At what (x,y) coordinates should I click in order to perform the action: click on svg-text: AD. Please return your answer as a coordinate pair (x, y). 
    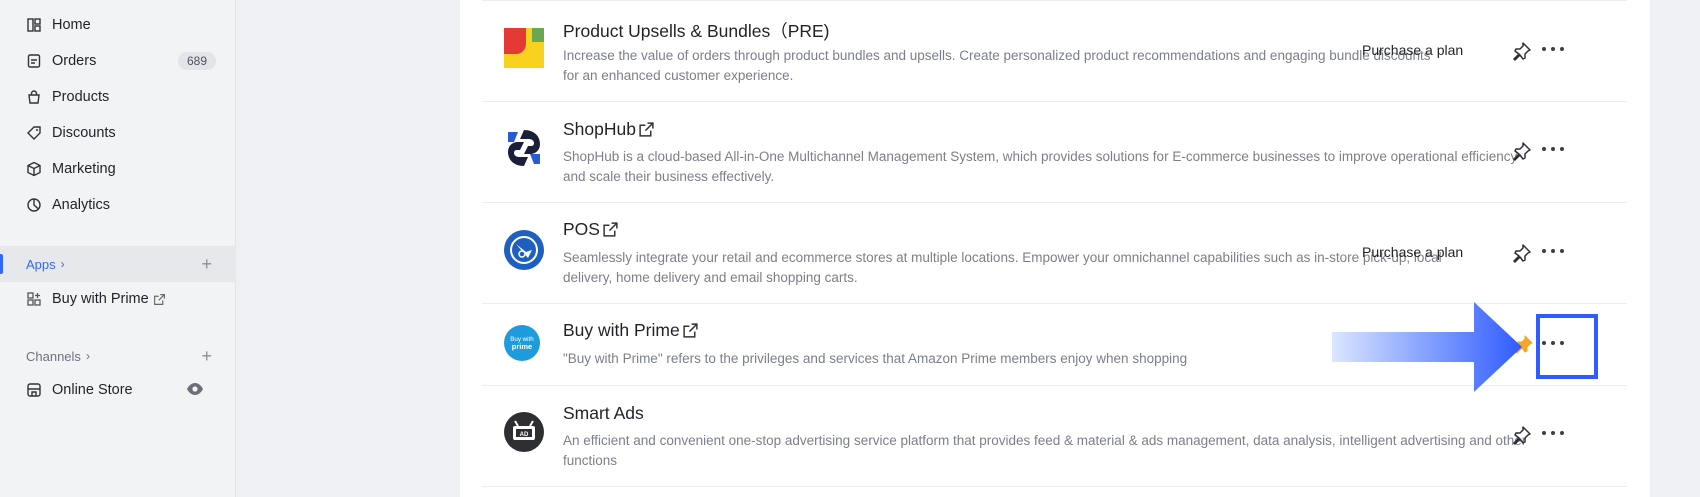
    Looking at the image, I should click on (524, 435).